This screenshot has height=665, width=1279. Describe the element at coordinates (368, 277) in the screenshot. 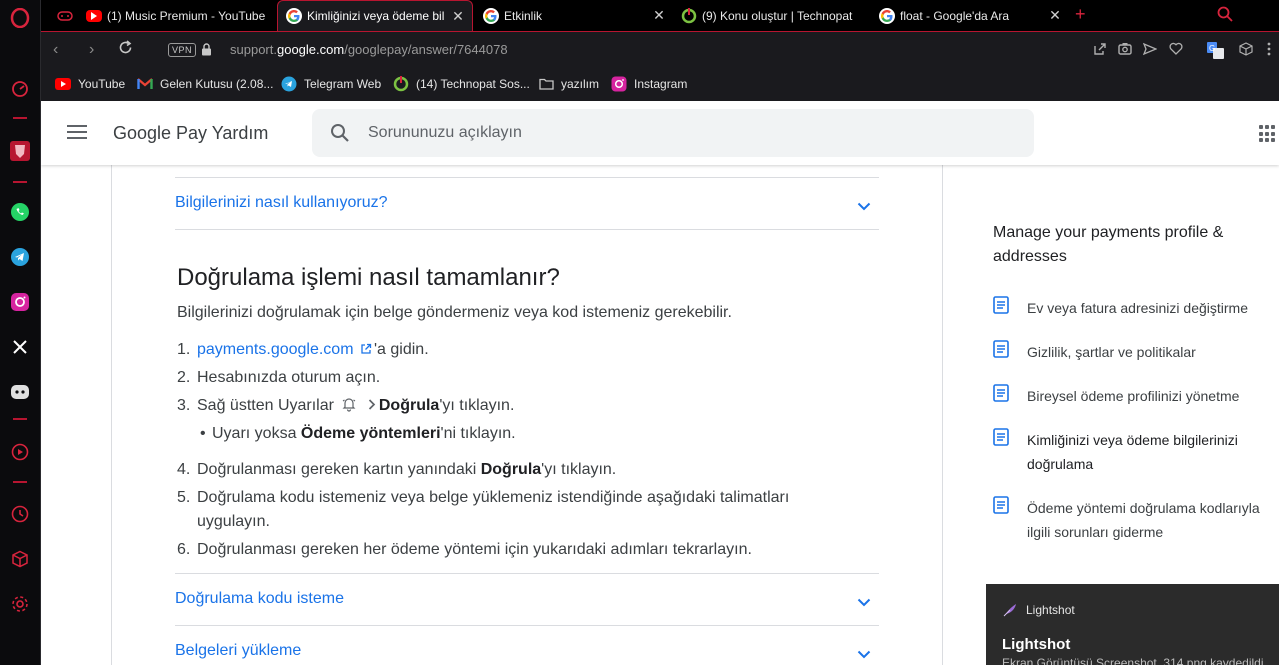

I see `section-heading: Doğrulama işlemi nasıl tamamlanır?` at that location.